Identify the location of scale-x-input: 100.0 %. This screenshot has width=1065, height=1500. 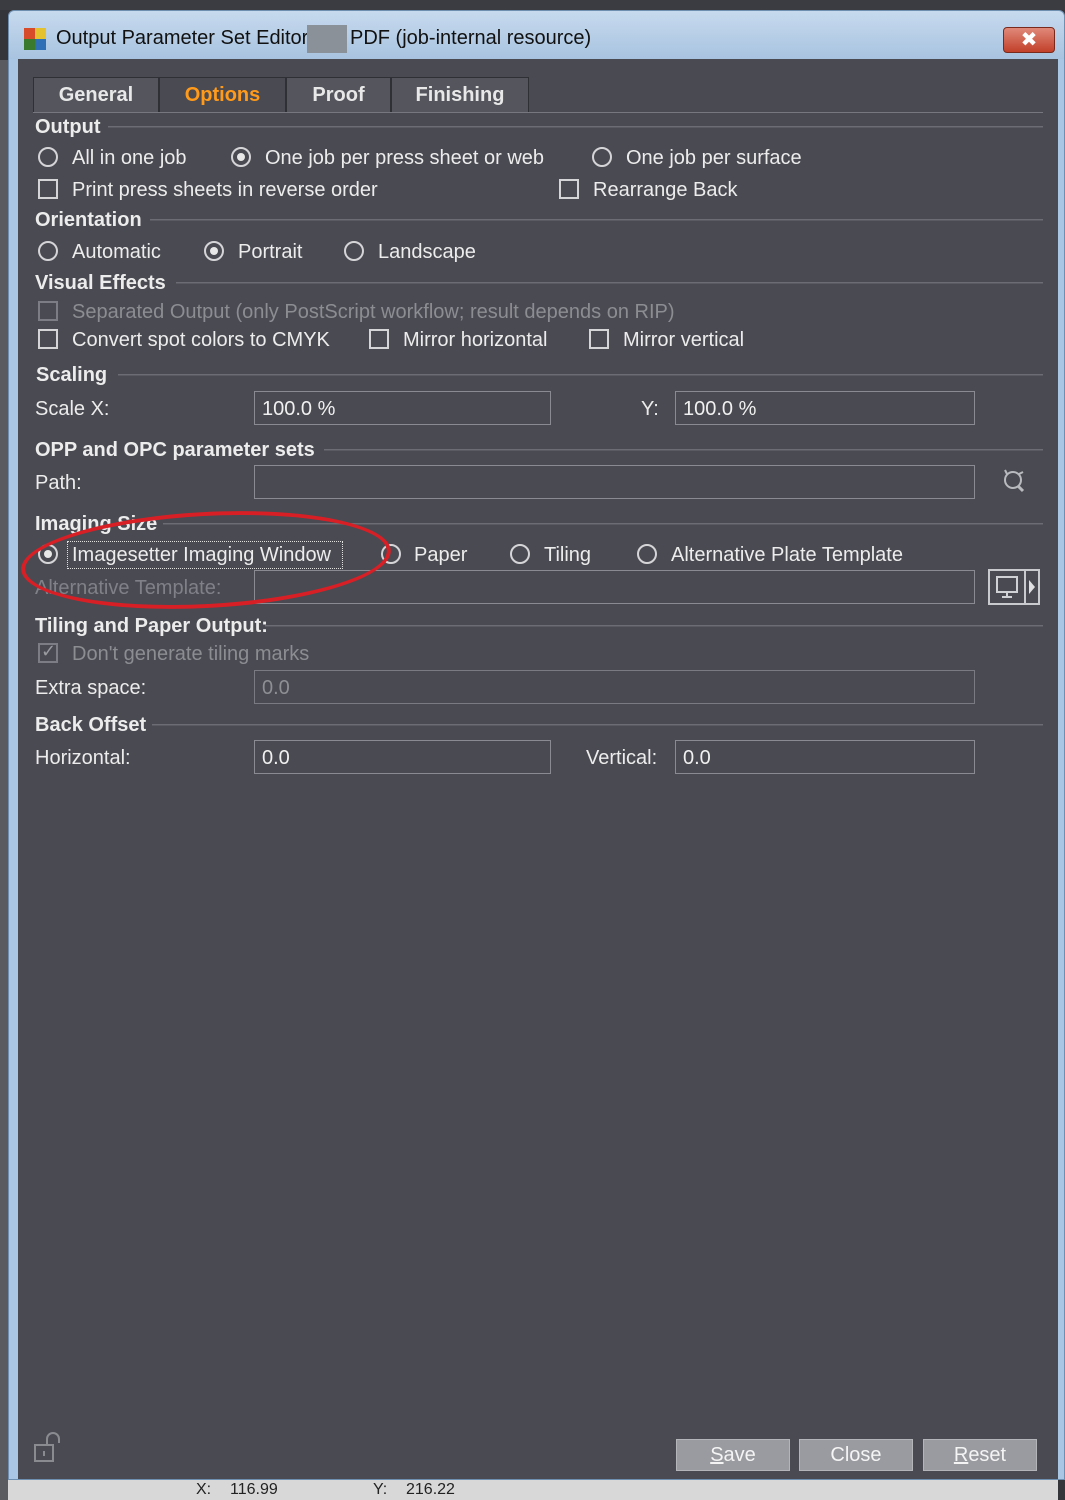
(402, 408).